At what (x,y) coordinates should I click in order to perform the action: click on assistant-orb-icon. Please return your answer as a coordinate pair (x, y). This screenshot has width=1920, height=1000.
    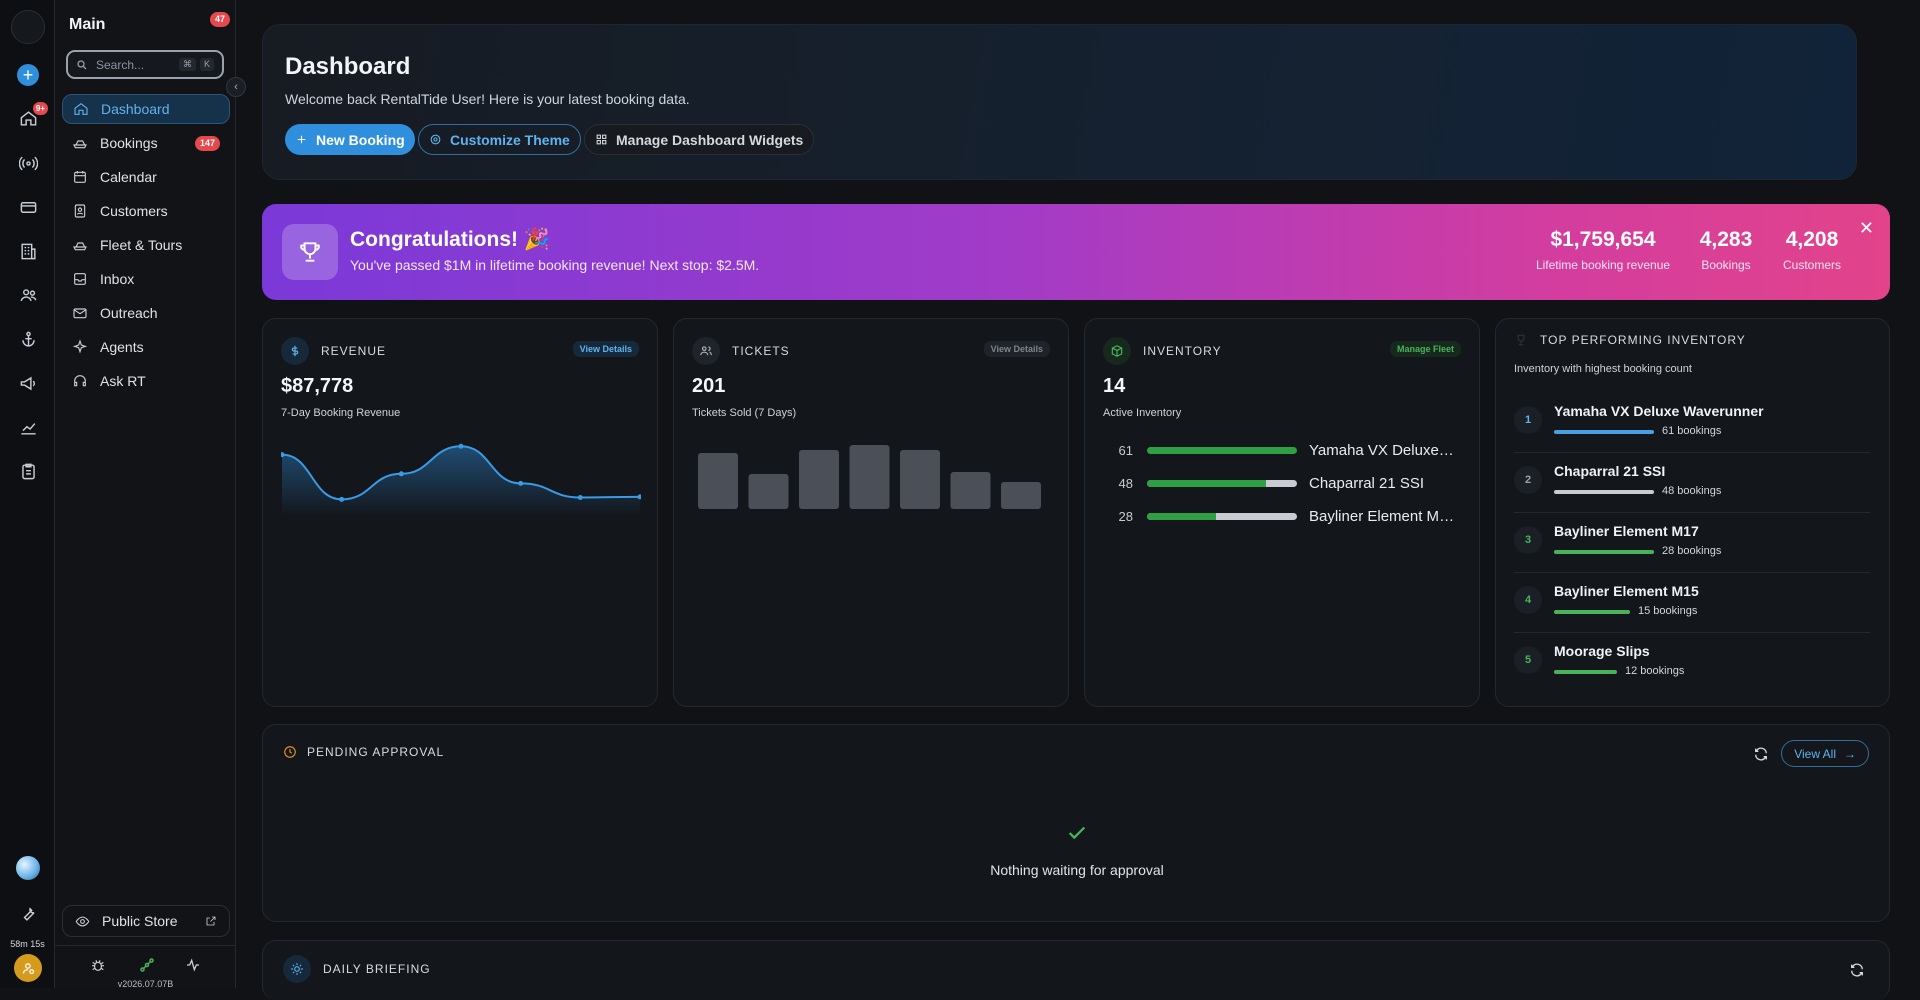
    Looking at the image, I should click on (28, 868).